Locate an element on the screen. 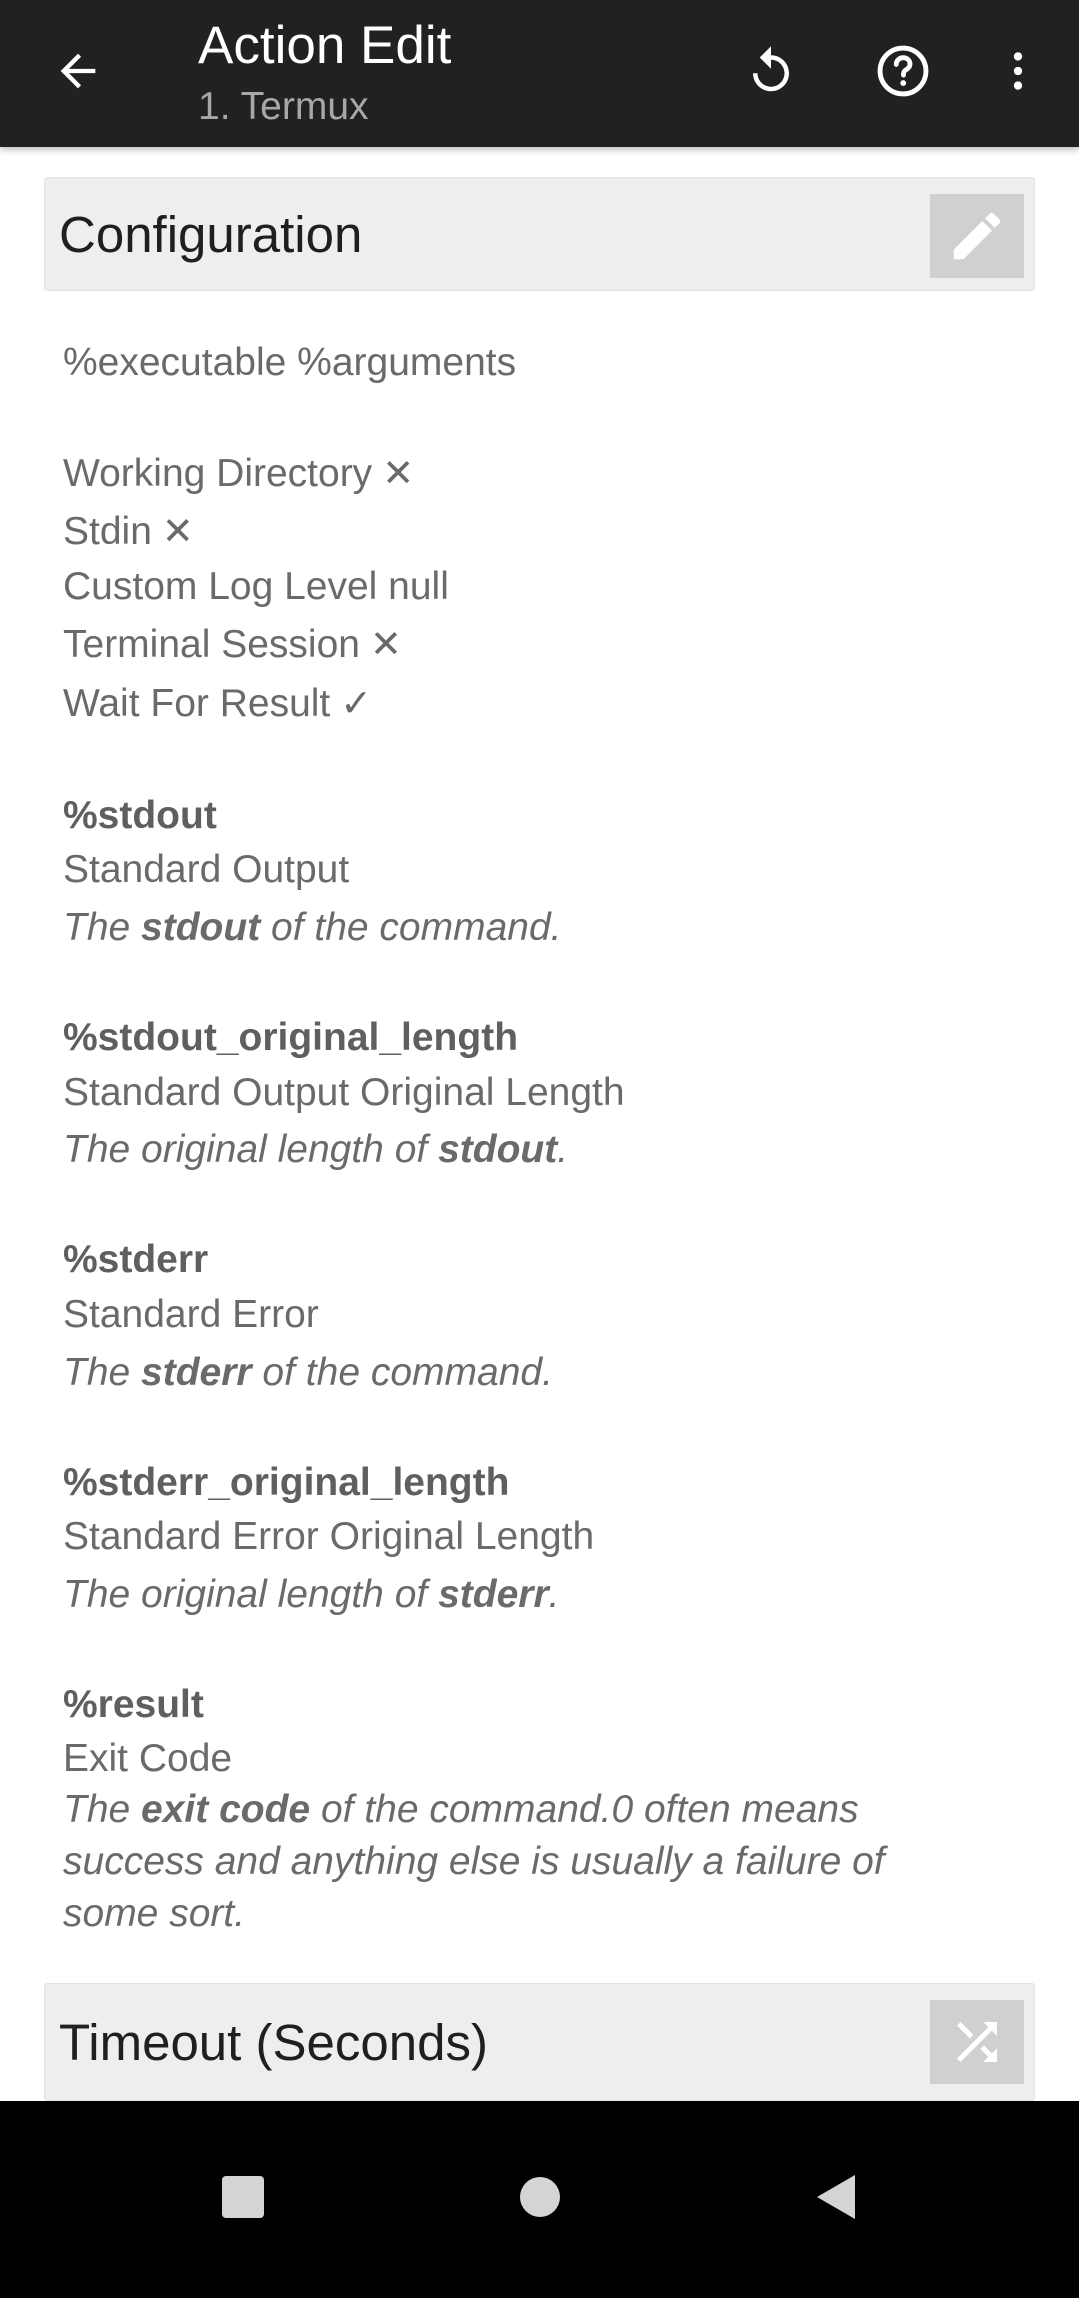 The height and width of the screenshot is (2298, 1079). more-options-button is located at coordinates (1018, 71).